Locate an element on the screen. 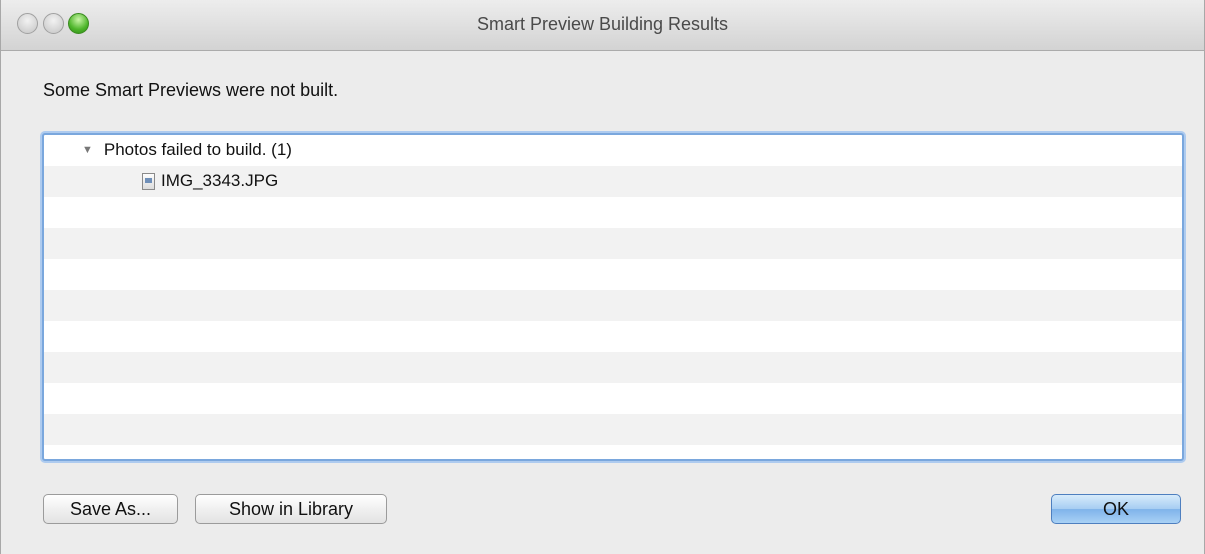  title-bar: Smart Preview Building Results is located at coordinates (602, 25).